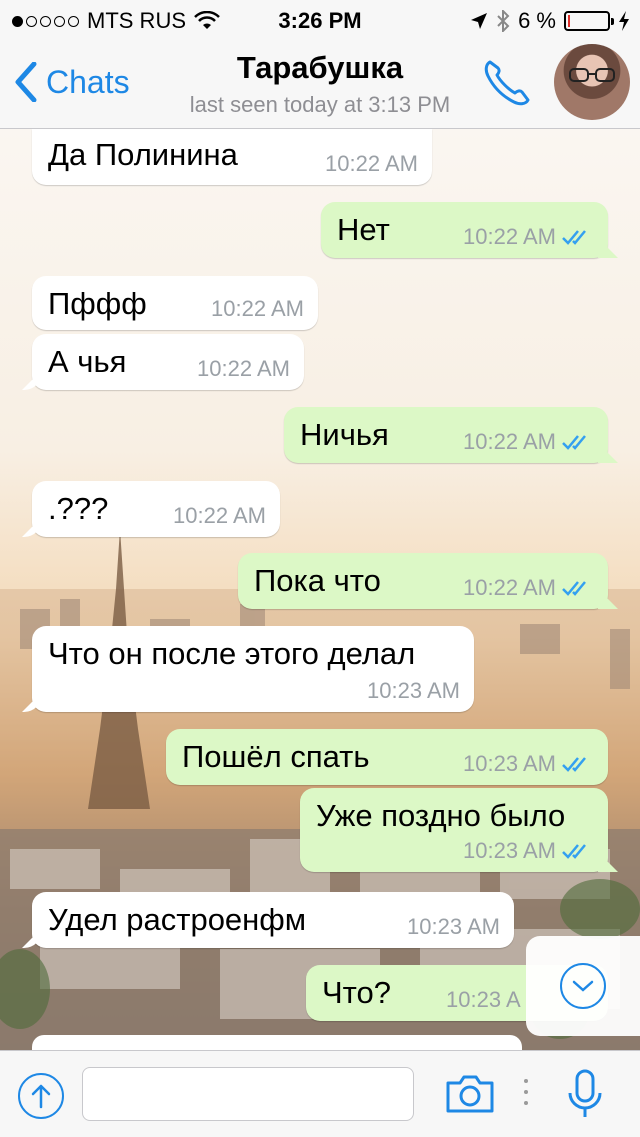 The image size is (640, 1137). I want to click on attach-button, so click(41, 1096).